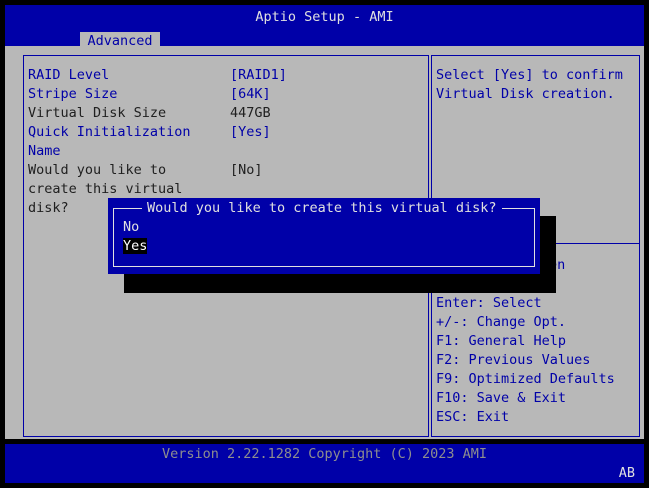  I want to click on dialog-option-no-label: No, so click(131, 227).